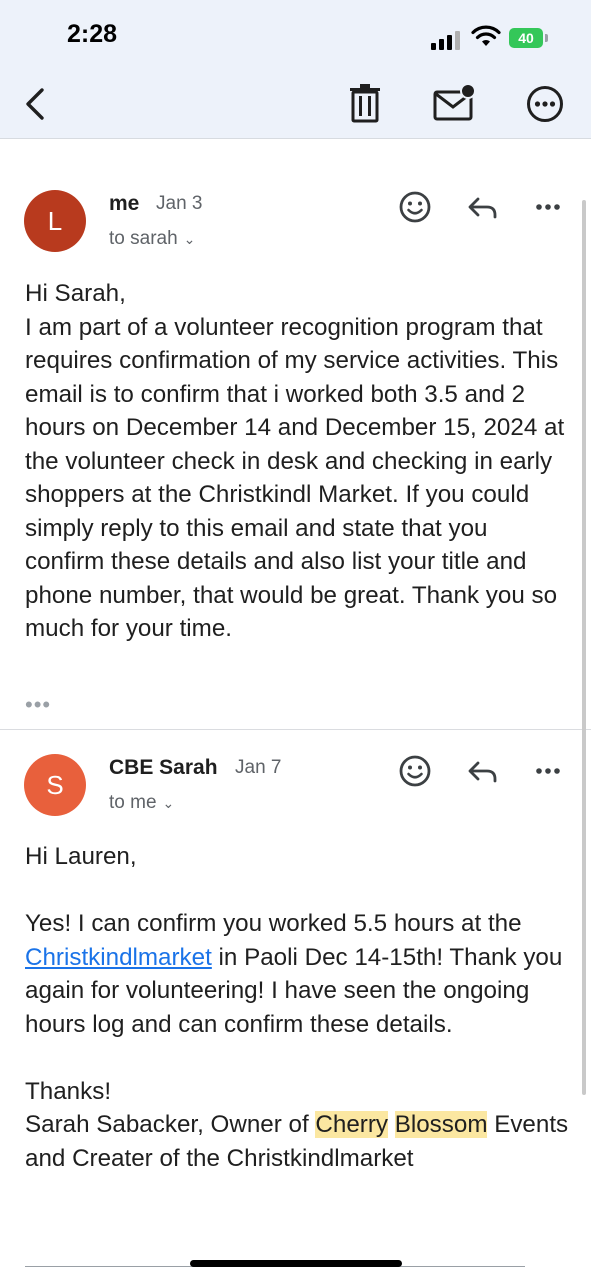 The image size is (591, 1280). What do you see at coordinates (170, 1124) in the screenshot?
I see `signature-text: Sarah Sabacker, Owner of` at bounding box center [170, 1124].